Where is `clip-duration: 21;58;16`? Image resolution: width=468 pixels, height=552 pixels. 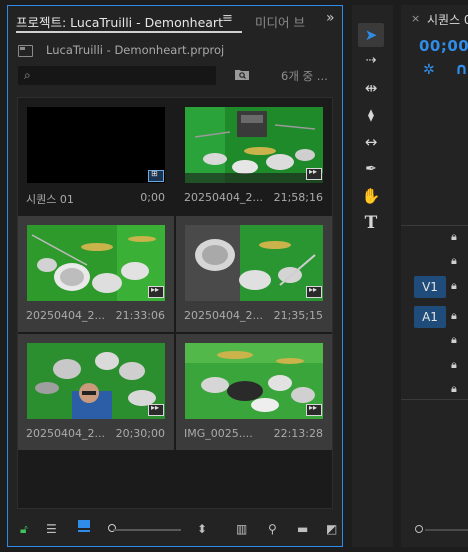 clip-duration: 21;58;16 is located at coordinates (298, 197).